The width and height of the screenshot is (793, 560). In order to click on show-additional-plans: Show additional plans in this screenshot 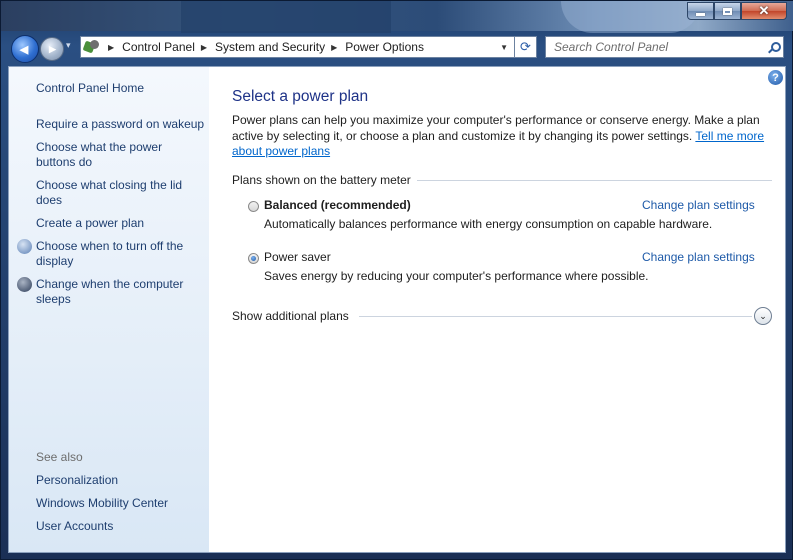, I will do `click(290, 316)`.